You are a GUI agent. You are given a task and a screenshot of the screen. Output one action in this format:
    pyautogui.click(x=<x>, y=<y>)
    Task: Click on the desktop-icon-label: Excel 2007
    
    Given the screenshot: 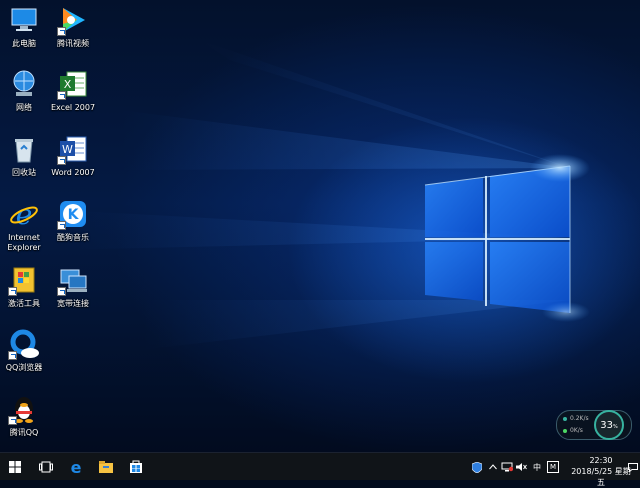 What is the action you would take?
    pyautogui.click(x=73, y=107)
    